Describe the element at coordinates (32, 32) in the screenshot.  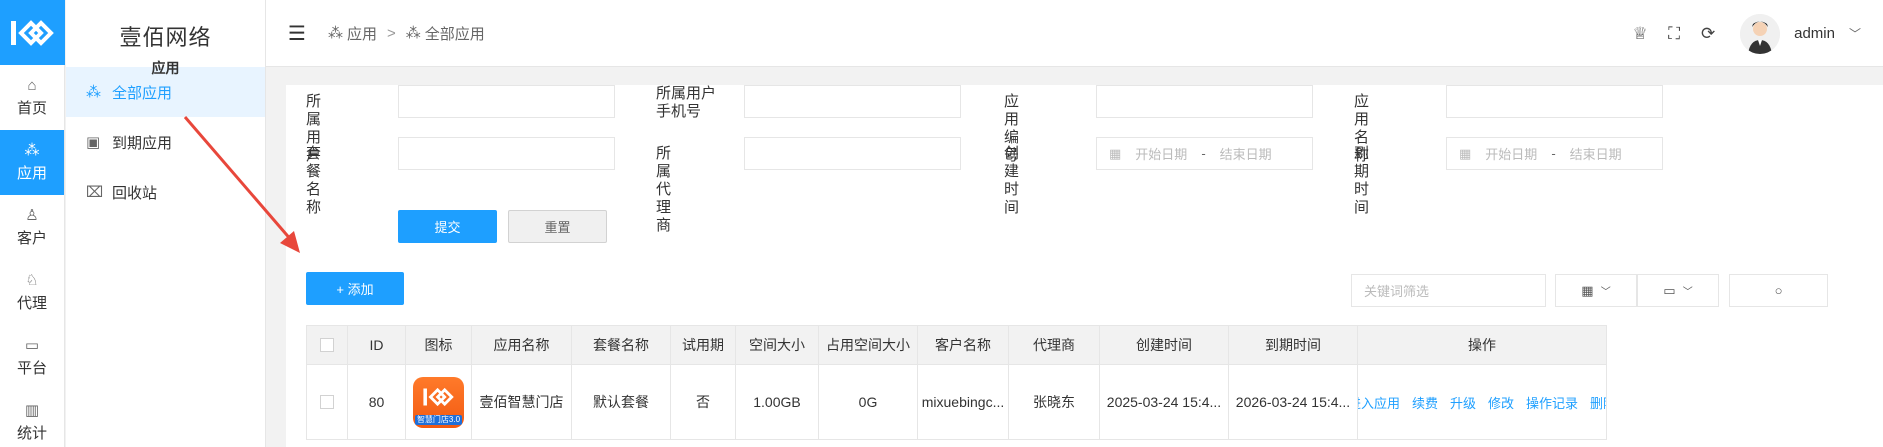
I see `app-logo` at that location.